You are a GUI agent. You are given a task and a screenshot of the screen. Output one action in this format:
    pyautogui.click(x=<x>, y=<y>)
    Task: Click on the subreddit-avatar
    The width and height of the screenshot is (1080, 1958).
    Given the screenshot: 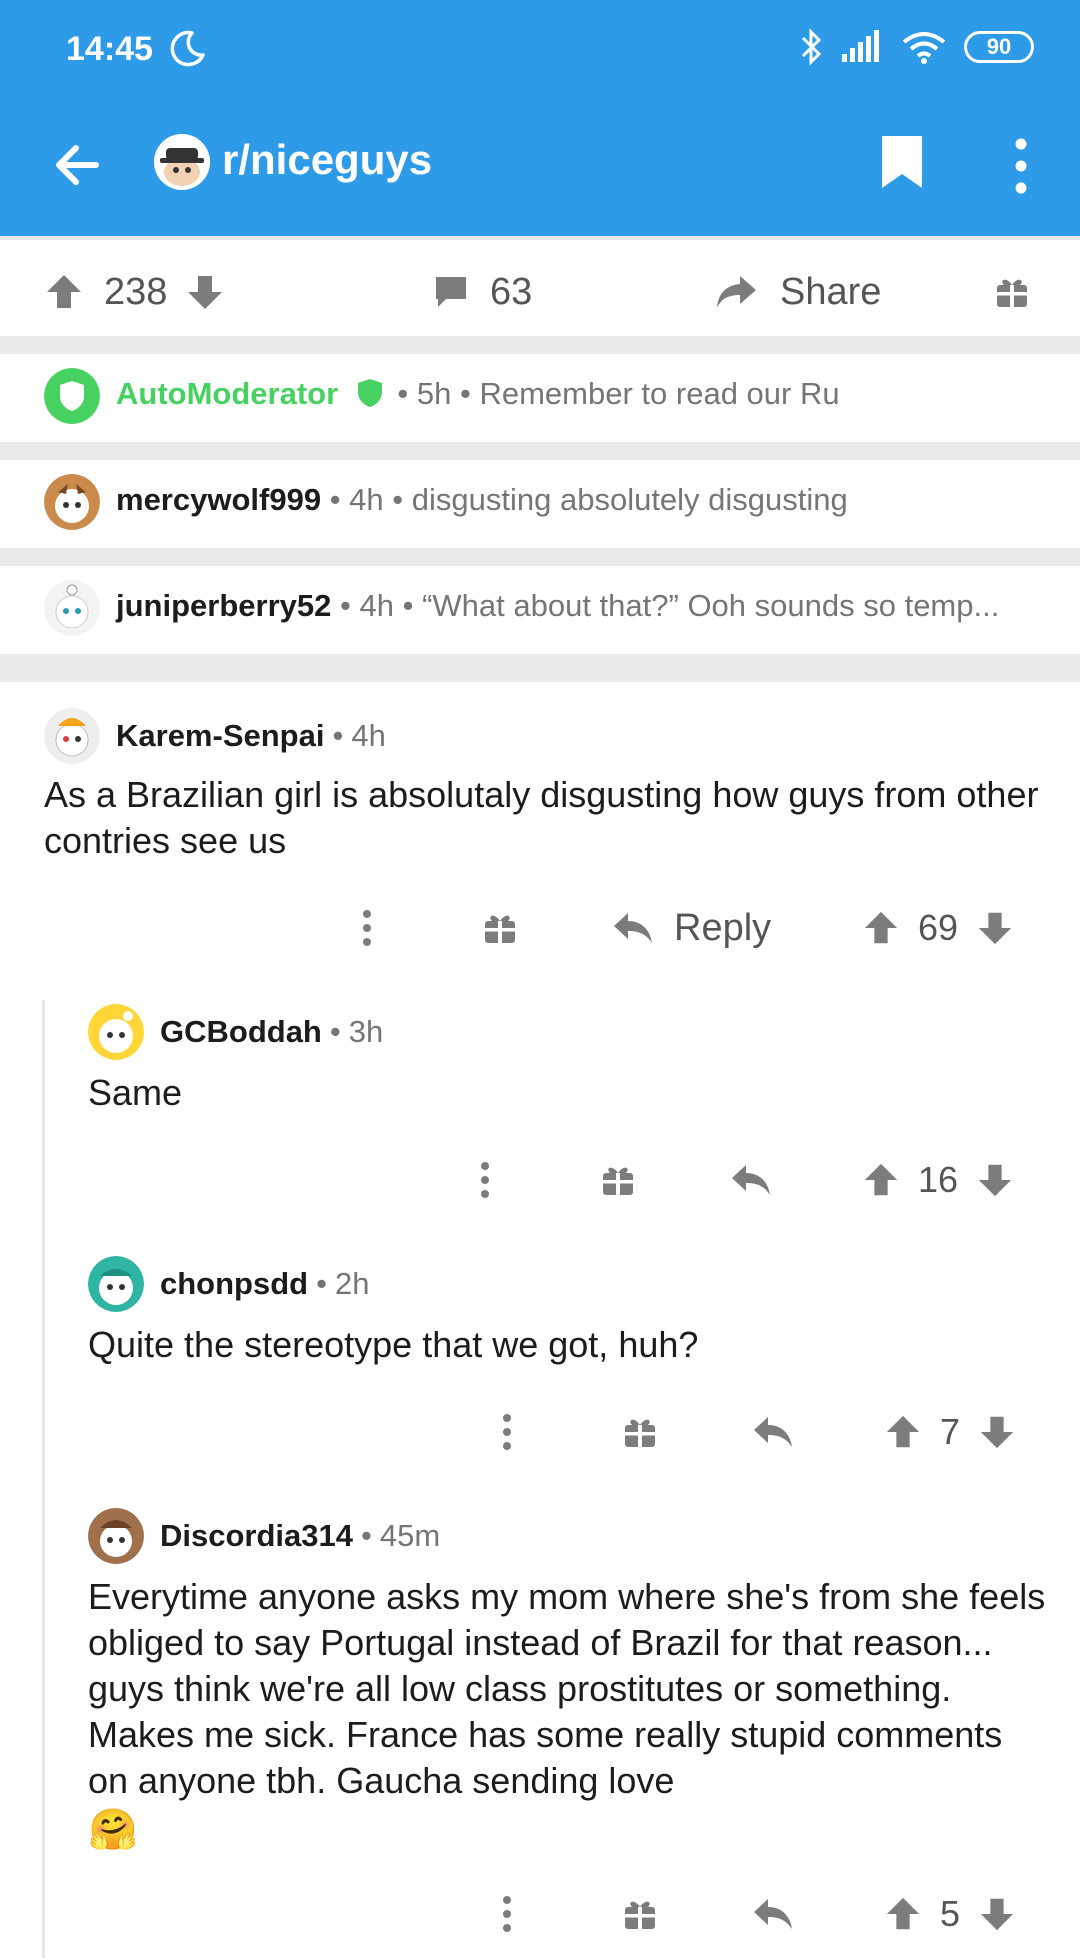 What is the action you would take?
    pyautogui.click(x=182, y=162)
    